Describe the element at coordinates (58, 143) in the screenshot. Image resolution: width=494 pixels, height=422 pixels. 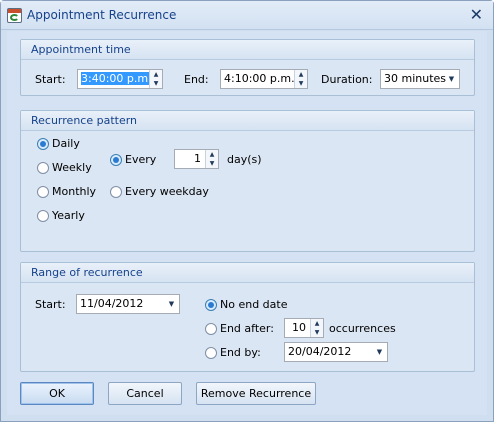
I see `radio-daily: Daily` at that location.